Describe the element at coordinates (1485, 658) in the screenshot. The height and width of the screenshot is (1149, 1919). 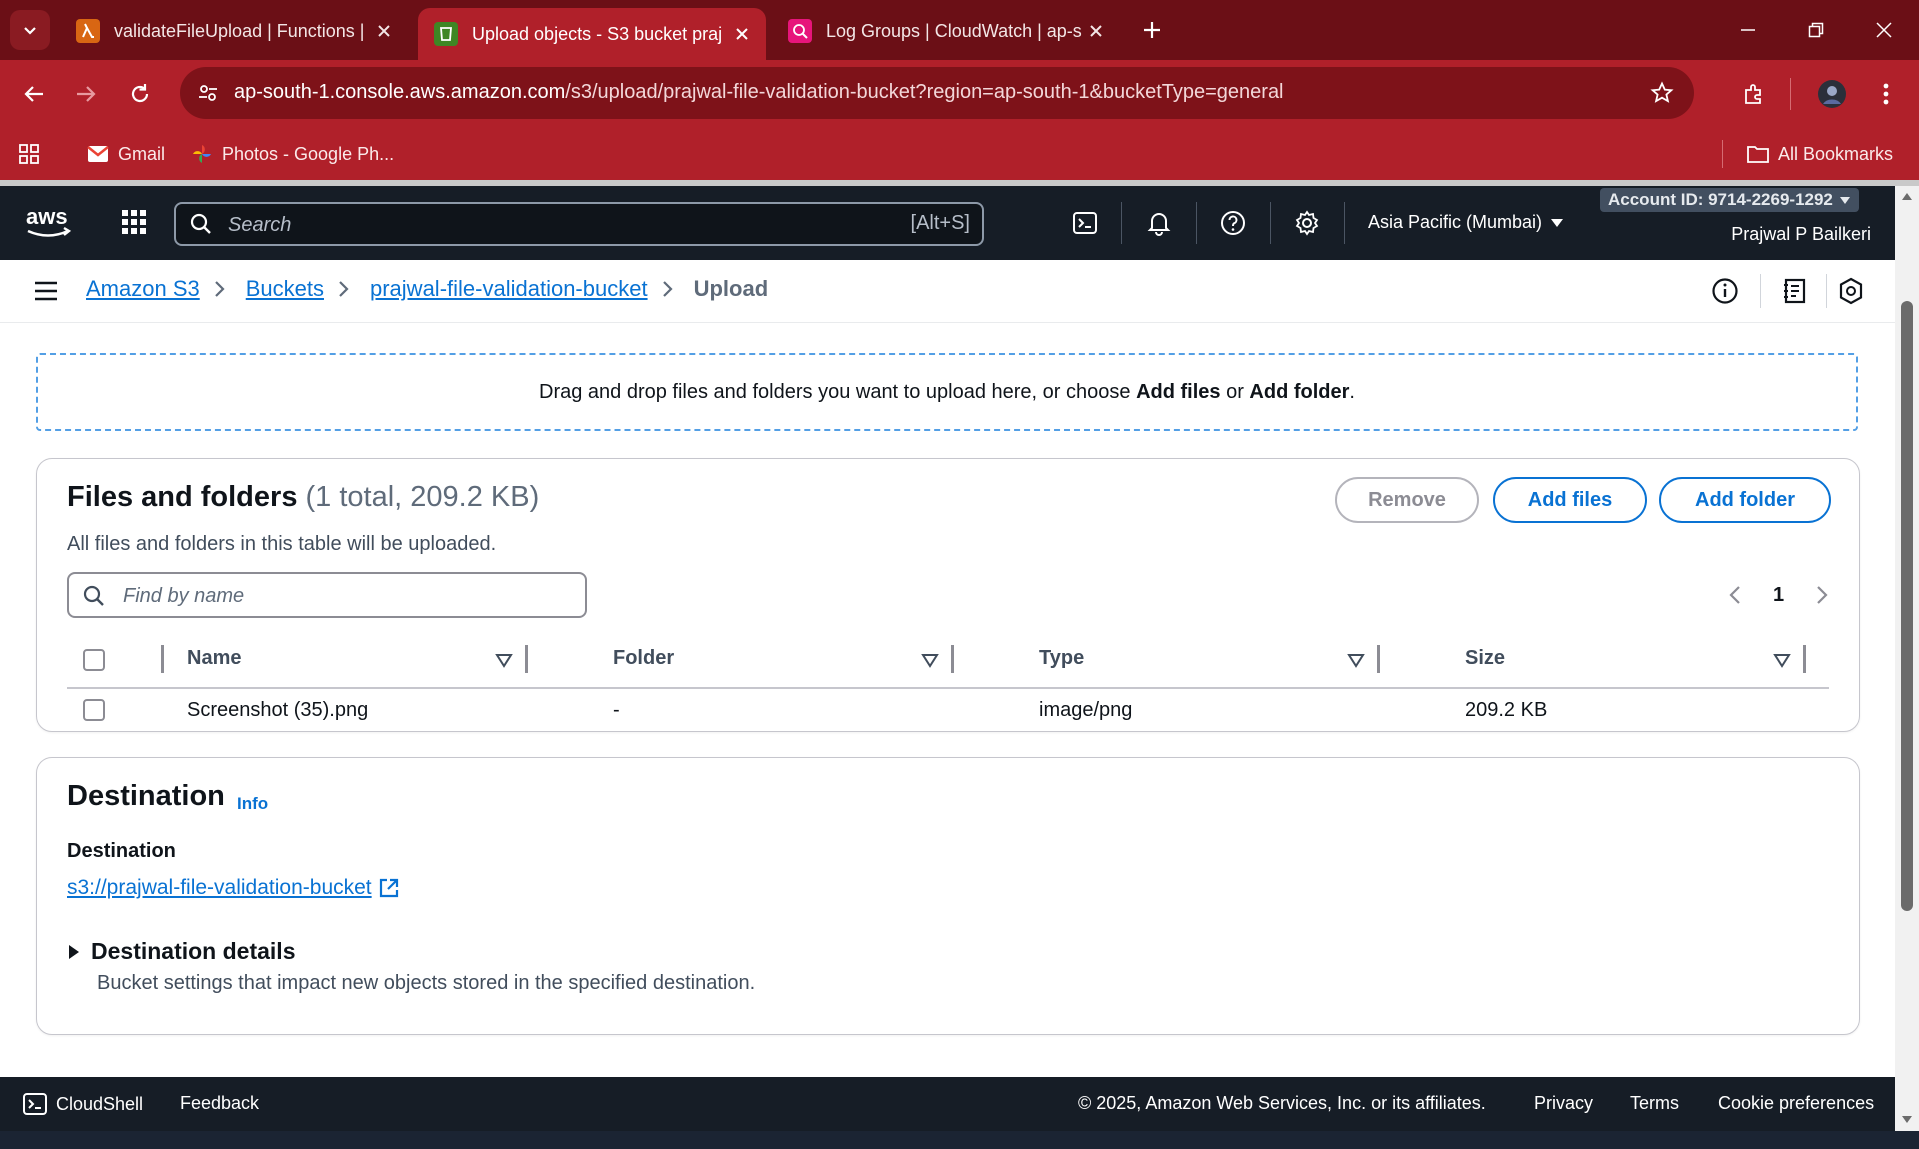
I see `column-header-size: Size` at that location.